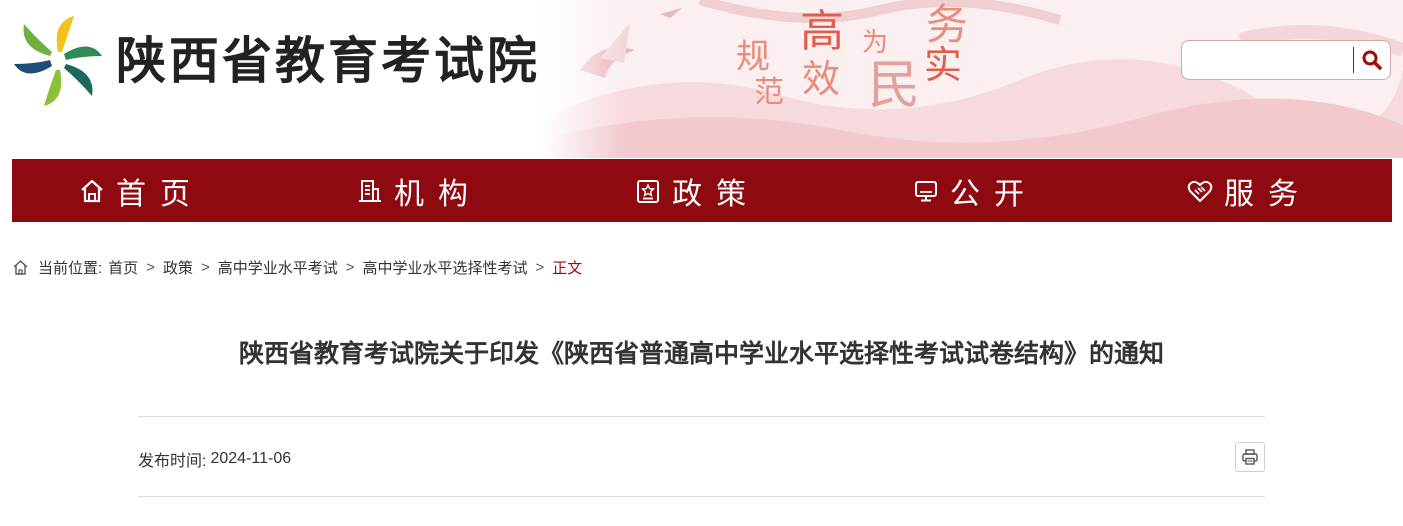  I want to click on slogan-char: 民, so click(894, 86).